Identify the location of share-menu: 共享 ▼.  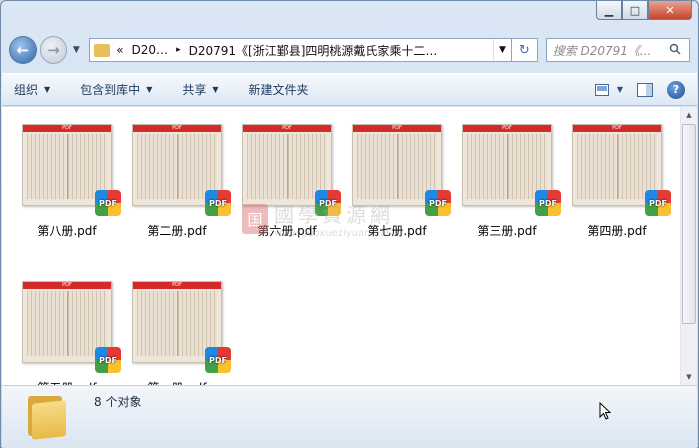
(200, 89).